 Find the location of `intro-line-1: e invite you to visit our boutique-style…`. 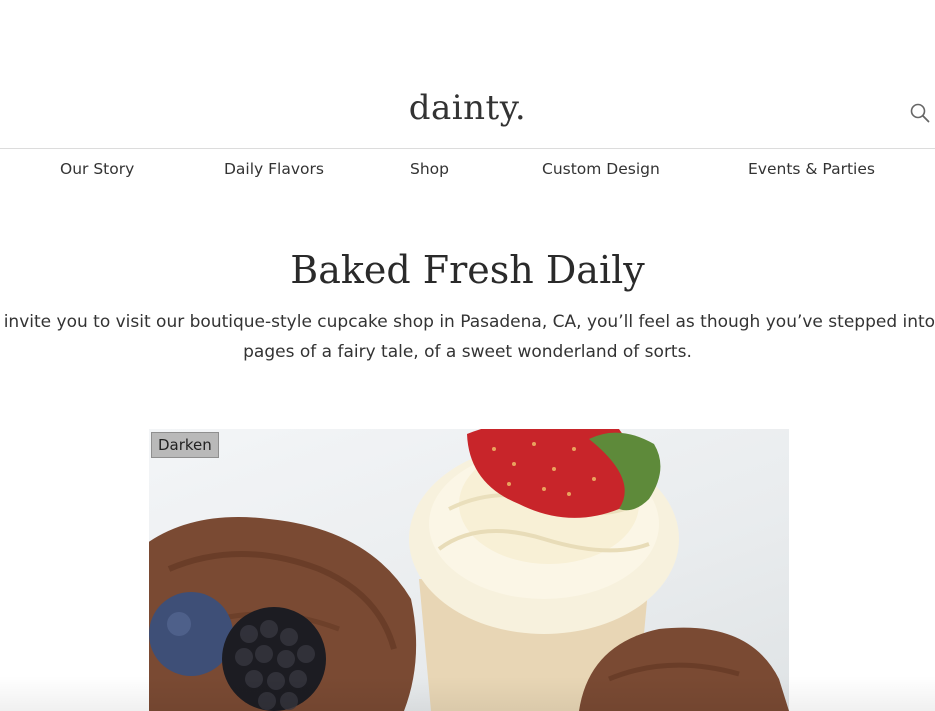

intro-line-1: e invite you to visit our boutique-style… is located at coordinates (467, 322).